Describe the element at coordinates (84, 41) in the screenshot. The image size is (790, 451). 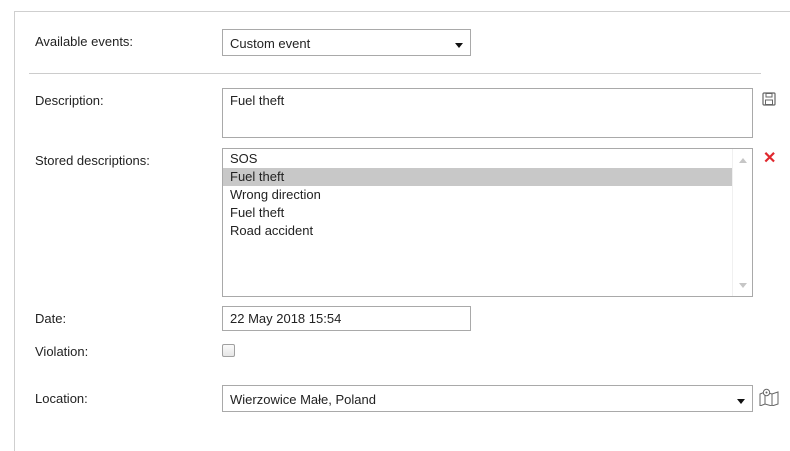
I see `available-events-label: Available events:` at that location.